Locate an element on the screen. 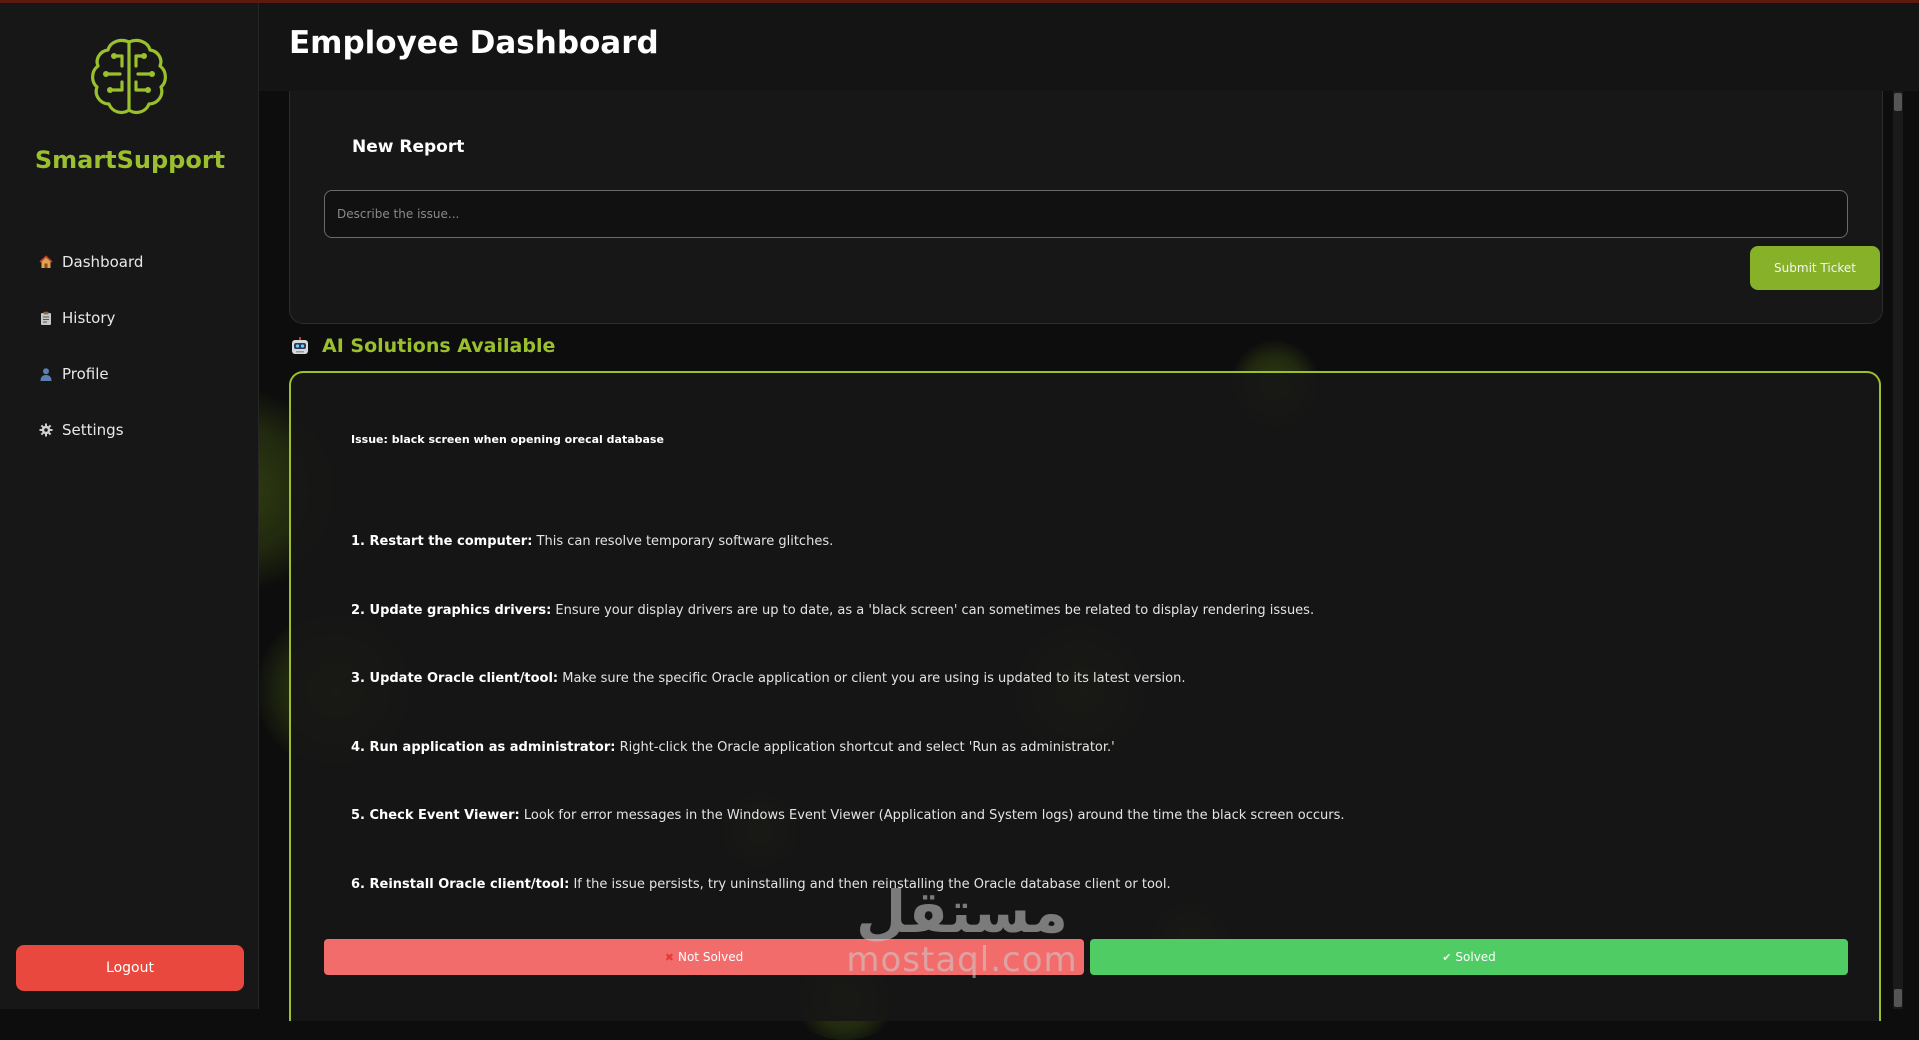 This screenshot has width=1919, height=1040. user-icon is located at coordinates (46, 374).